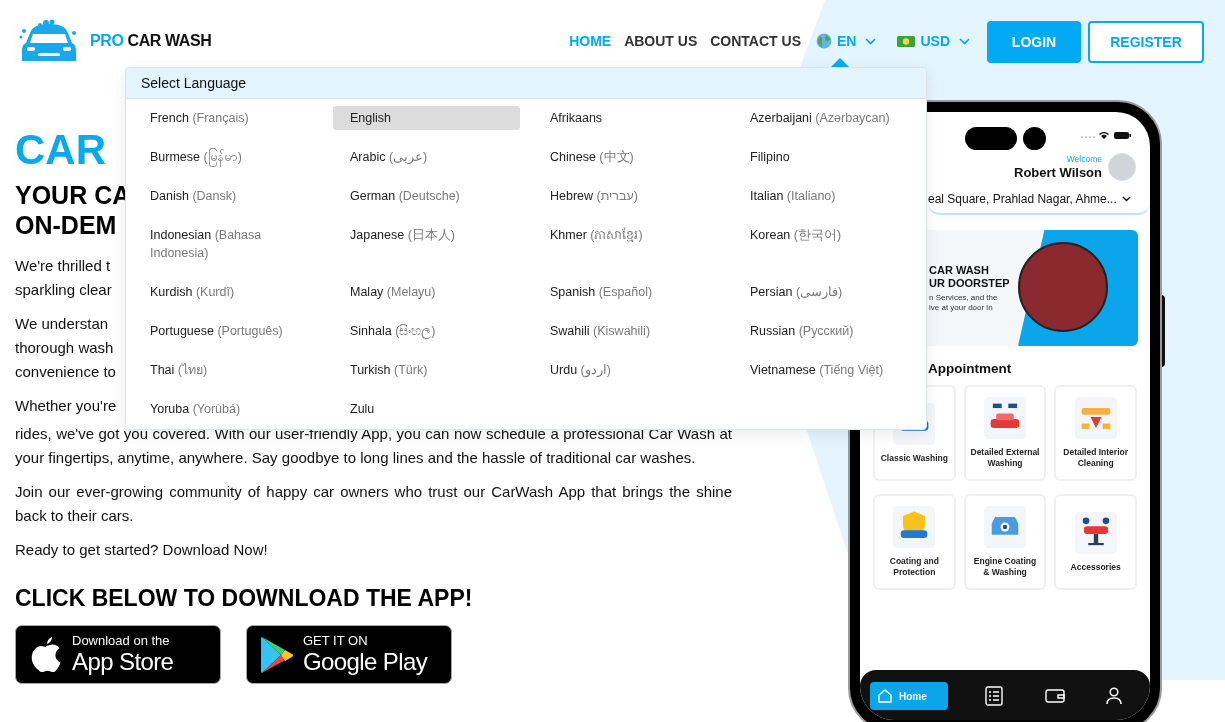 The height and width of the screenshot is (722, 1225). I want to click on paragraph-text: Join our ever-growing community of happy car owners who trust our CarWash App that brings the shine back to their cars., so click(373, 504).